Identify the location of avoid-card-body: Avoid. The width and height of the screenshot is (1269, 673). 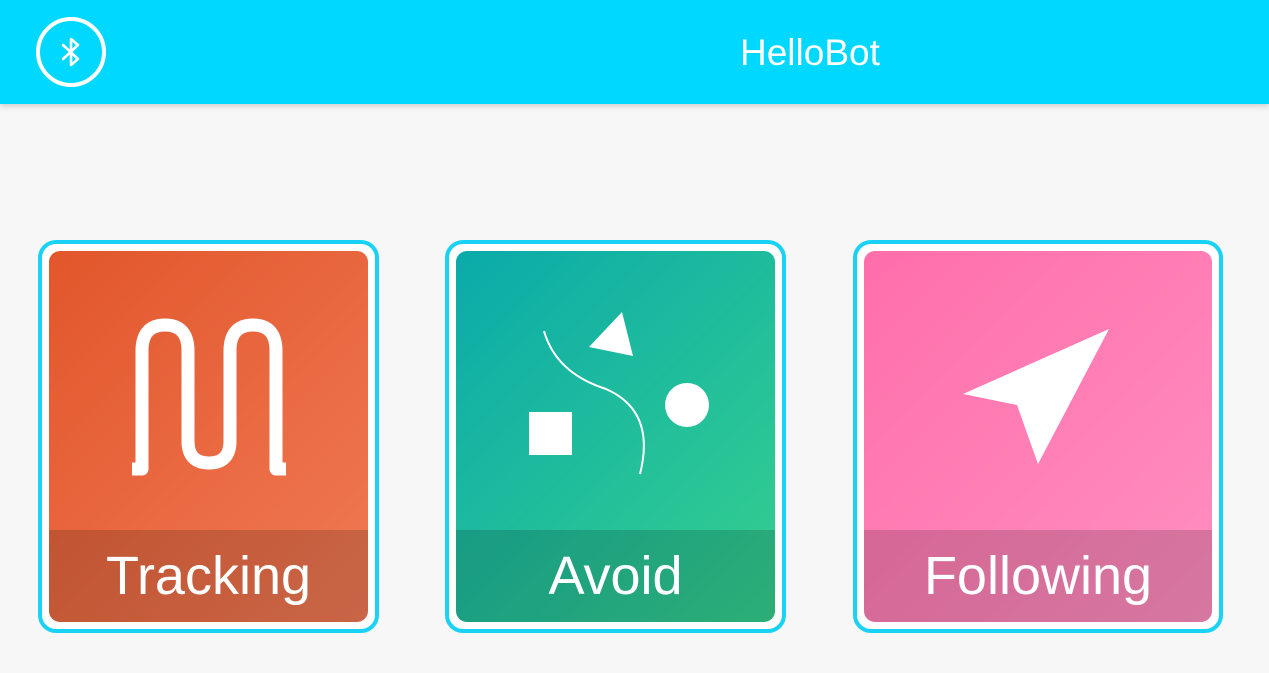
(615, 436).